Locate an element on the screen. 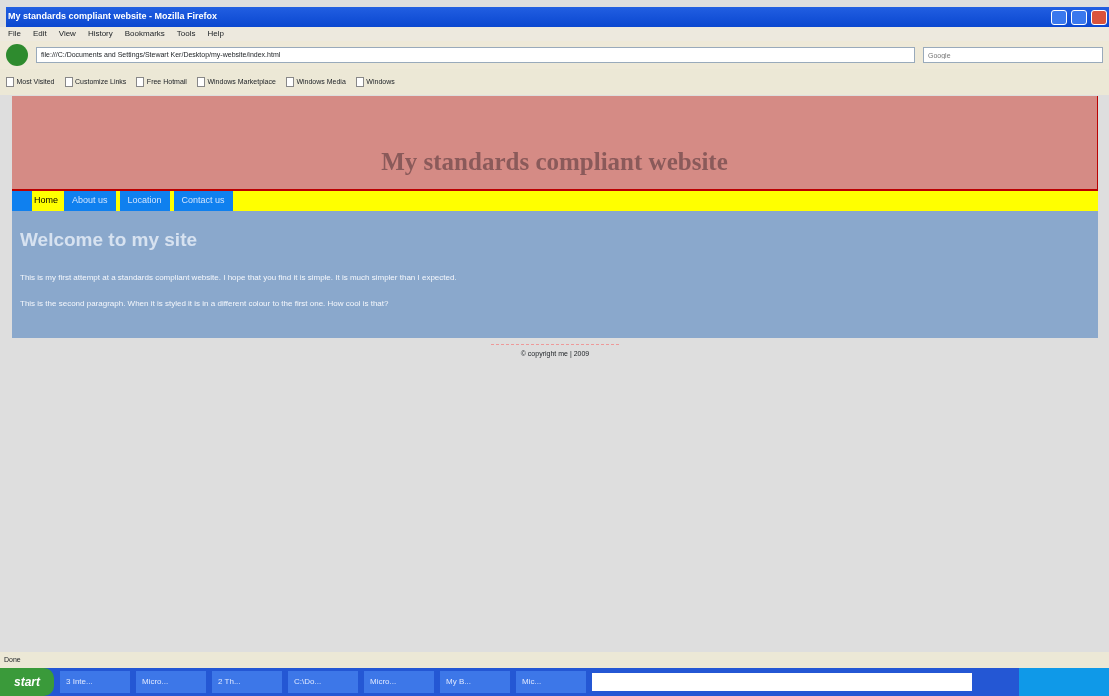 Image resolution: width=1109 pixels, height=696 pixels. close-button is located at coordinates (1099, 17).